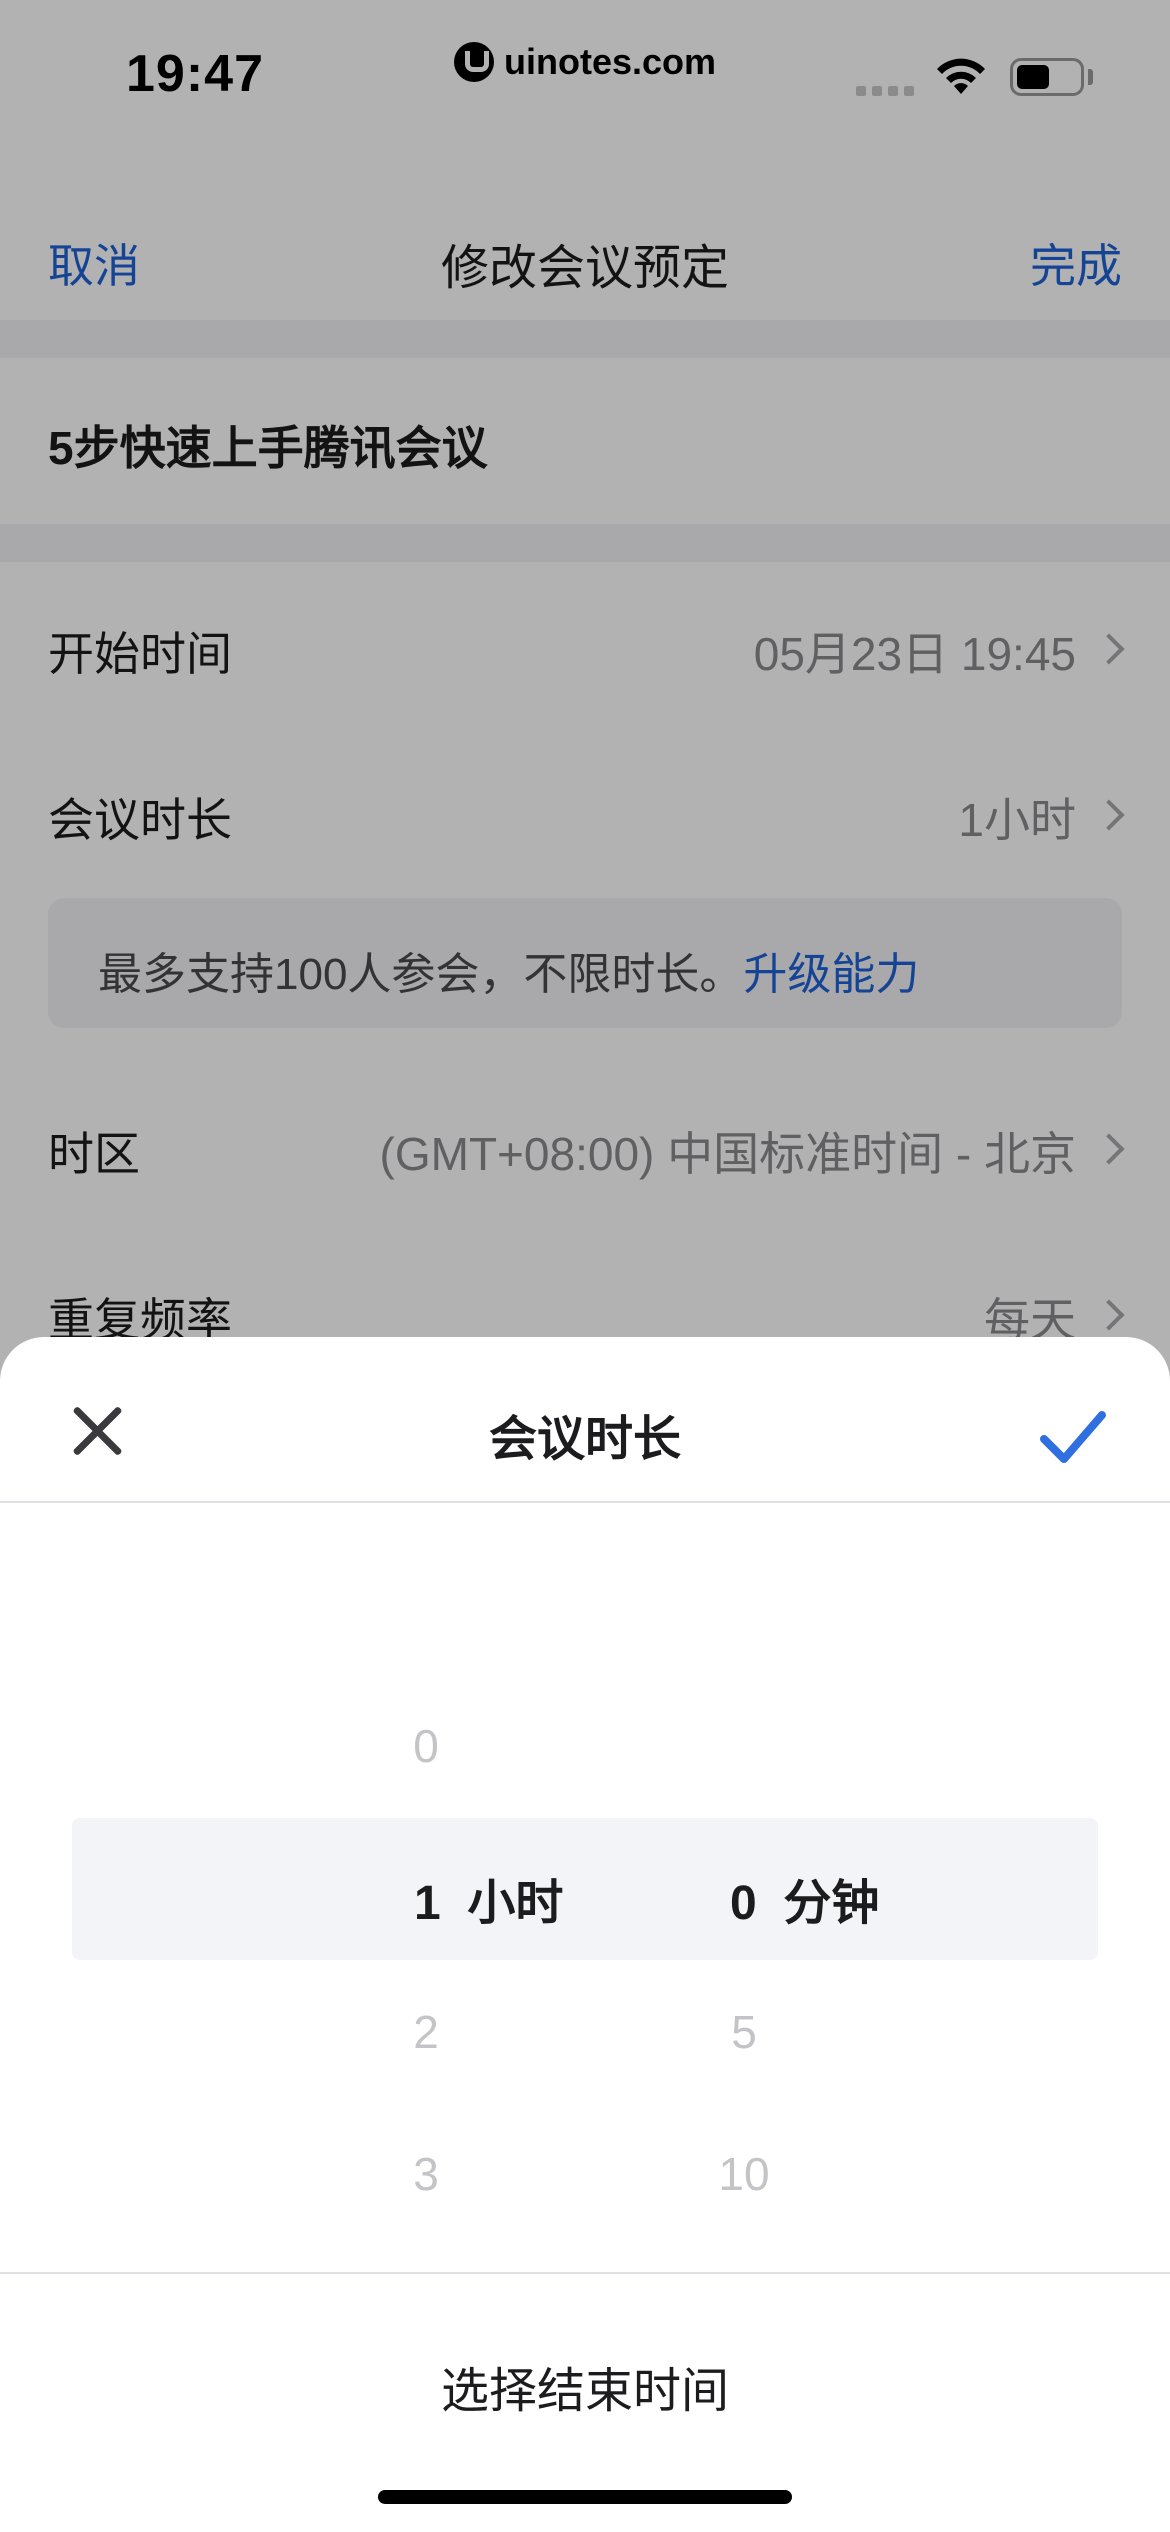 The width and height of the screenshot is (1170, 2532). What do you see at coordinates (585, 2386) in the screenshot?
I see `select-end-time-button: 选择结束时间` at bounding box center [585, 2386].